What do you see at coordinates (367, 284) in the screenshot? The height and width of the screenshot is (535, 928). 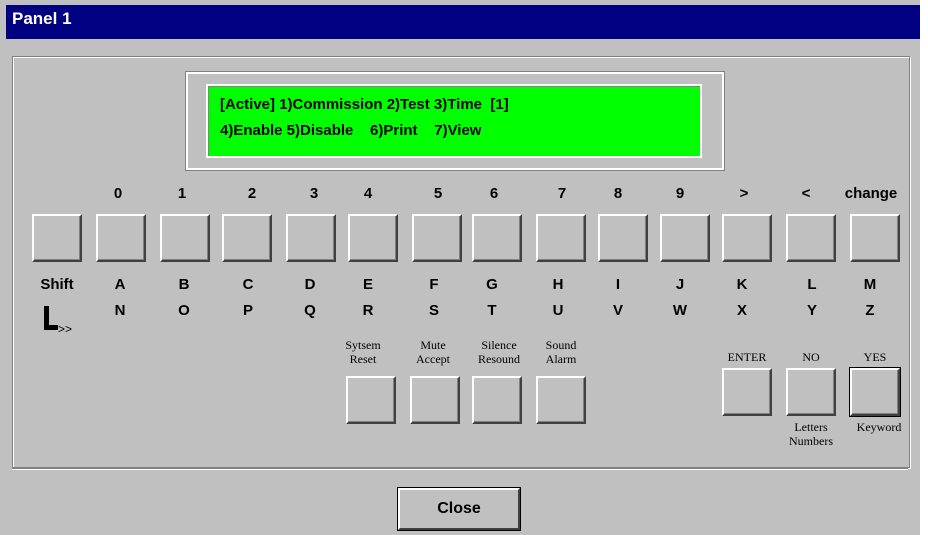 I see `letter-e: E` at bounding box center [367, 284].